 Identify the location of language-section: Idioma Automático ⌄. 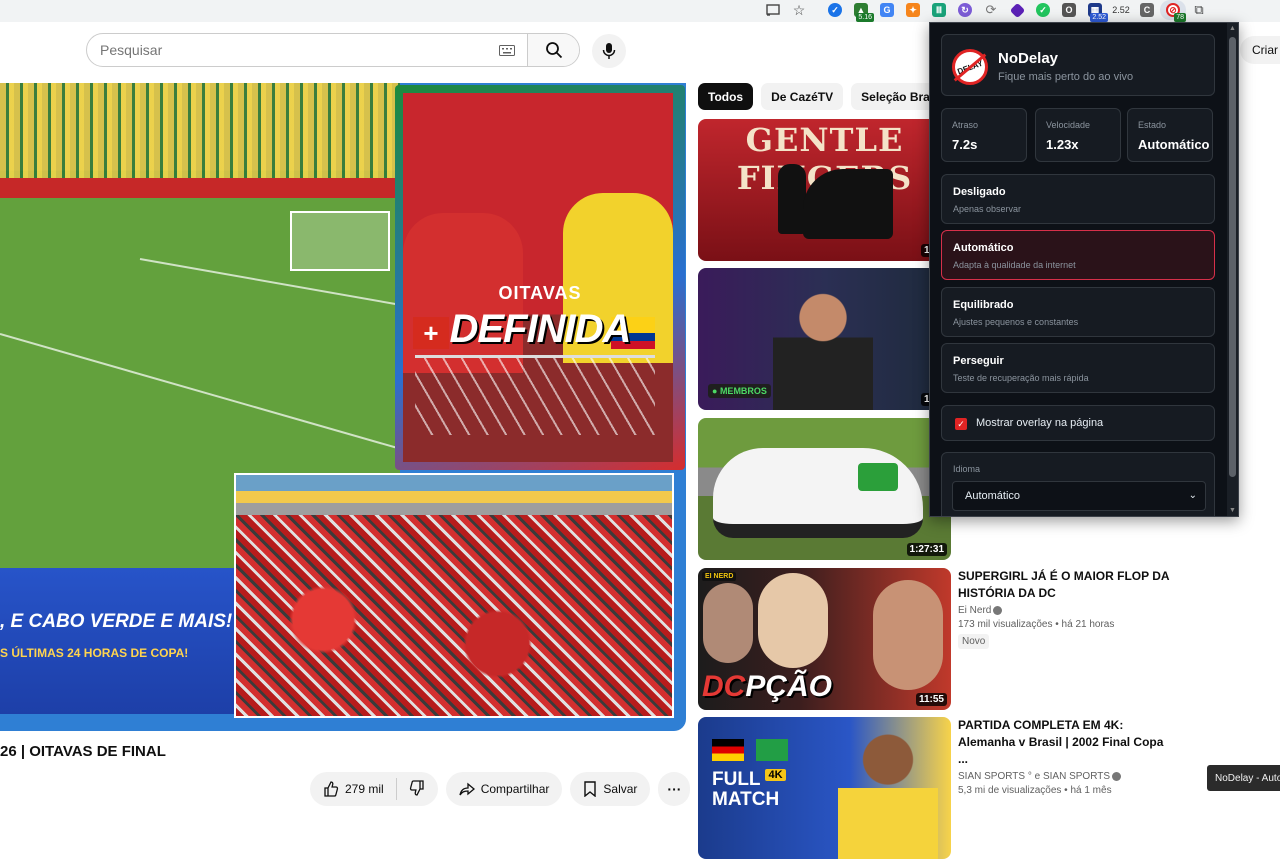
(1078, 484).